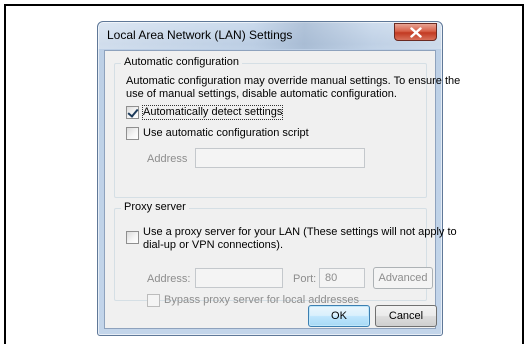  Describe the element at coordinates (132, 237) in the screenshot. I see `use-proxy-checkbox` at that location.